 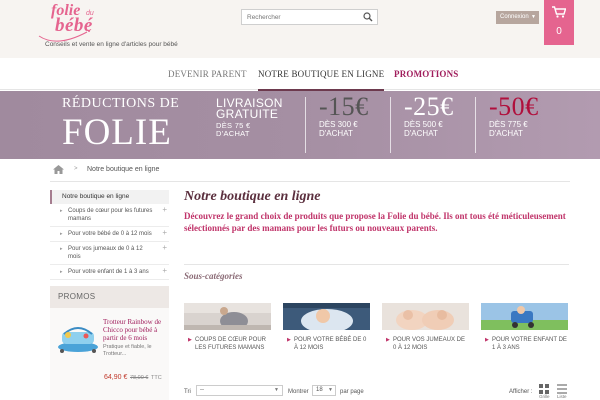 What do you see at coordinates (58, 169) in the screenshot?
I see `home-icon` at bounding box center [58, 169].